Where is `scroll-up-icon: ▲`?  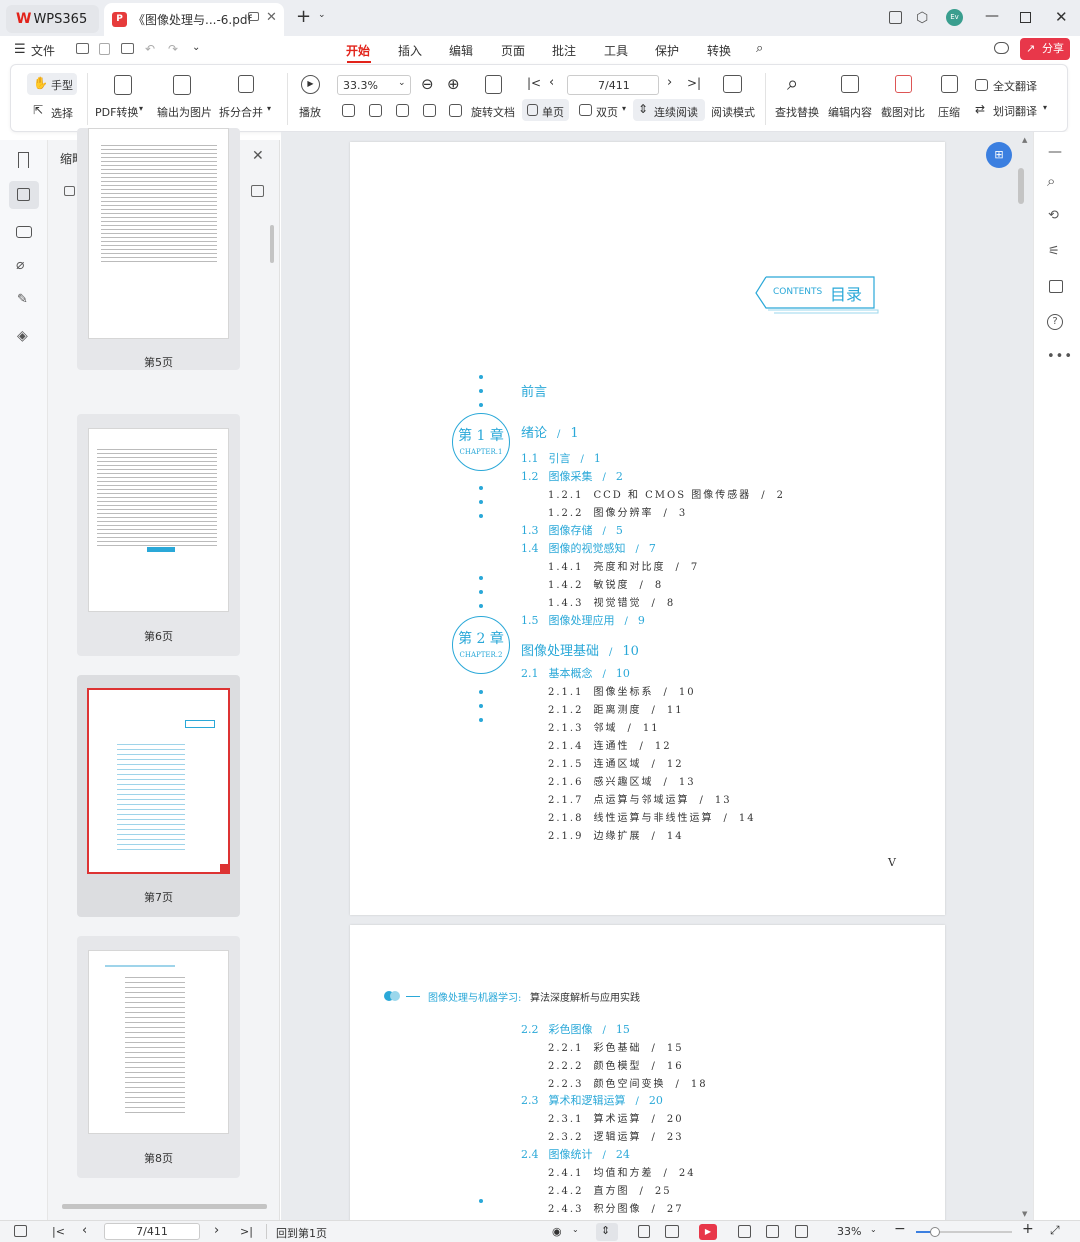 scroll-up-icon: ▲ is located at coordinates (1024, 140).